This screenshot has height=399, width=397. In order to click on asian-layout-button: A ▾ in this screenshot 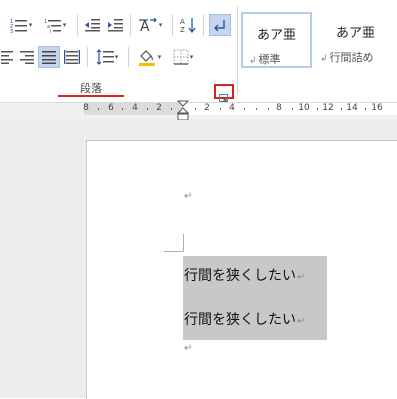, I will do `click(150, 25)`.